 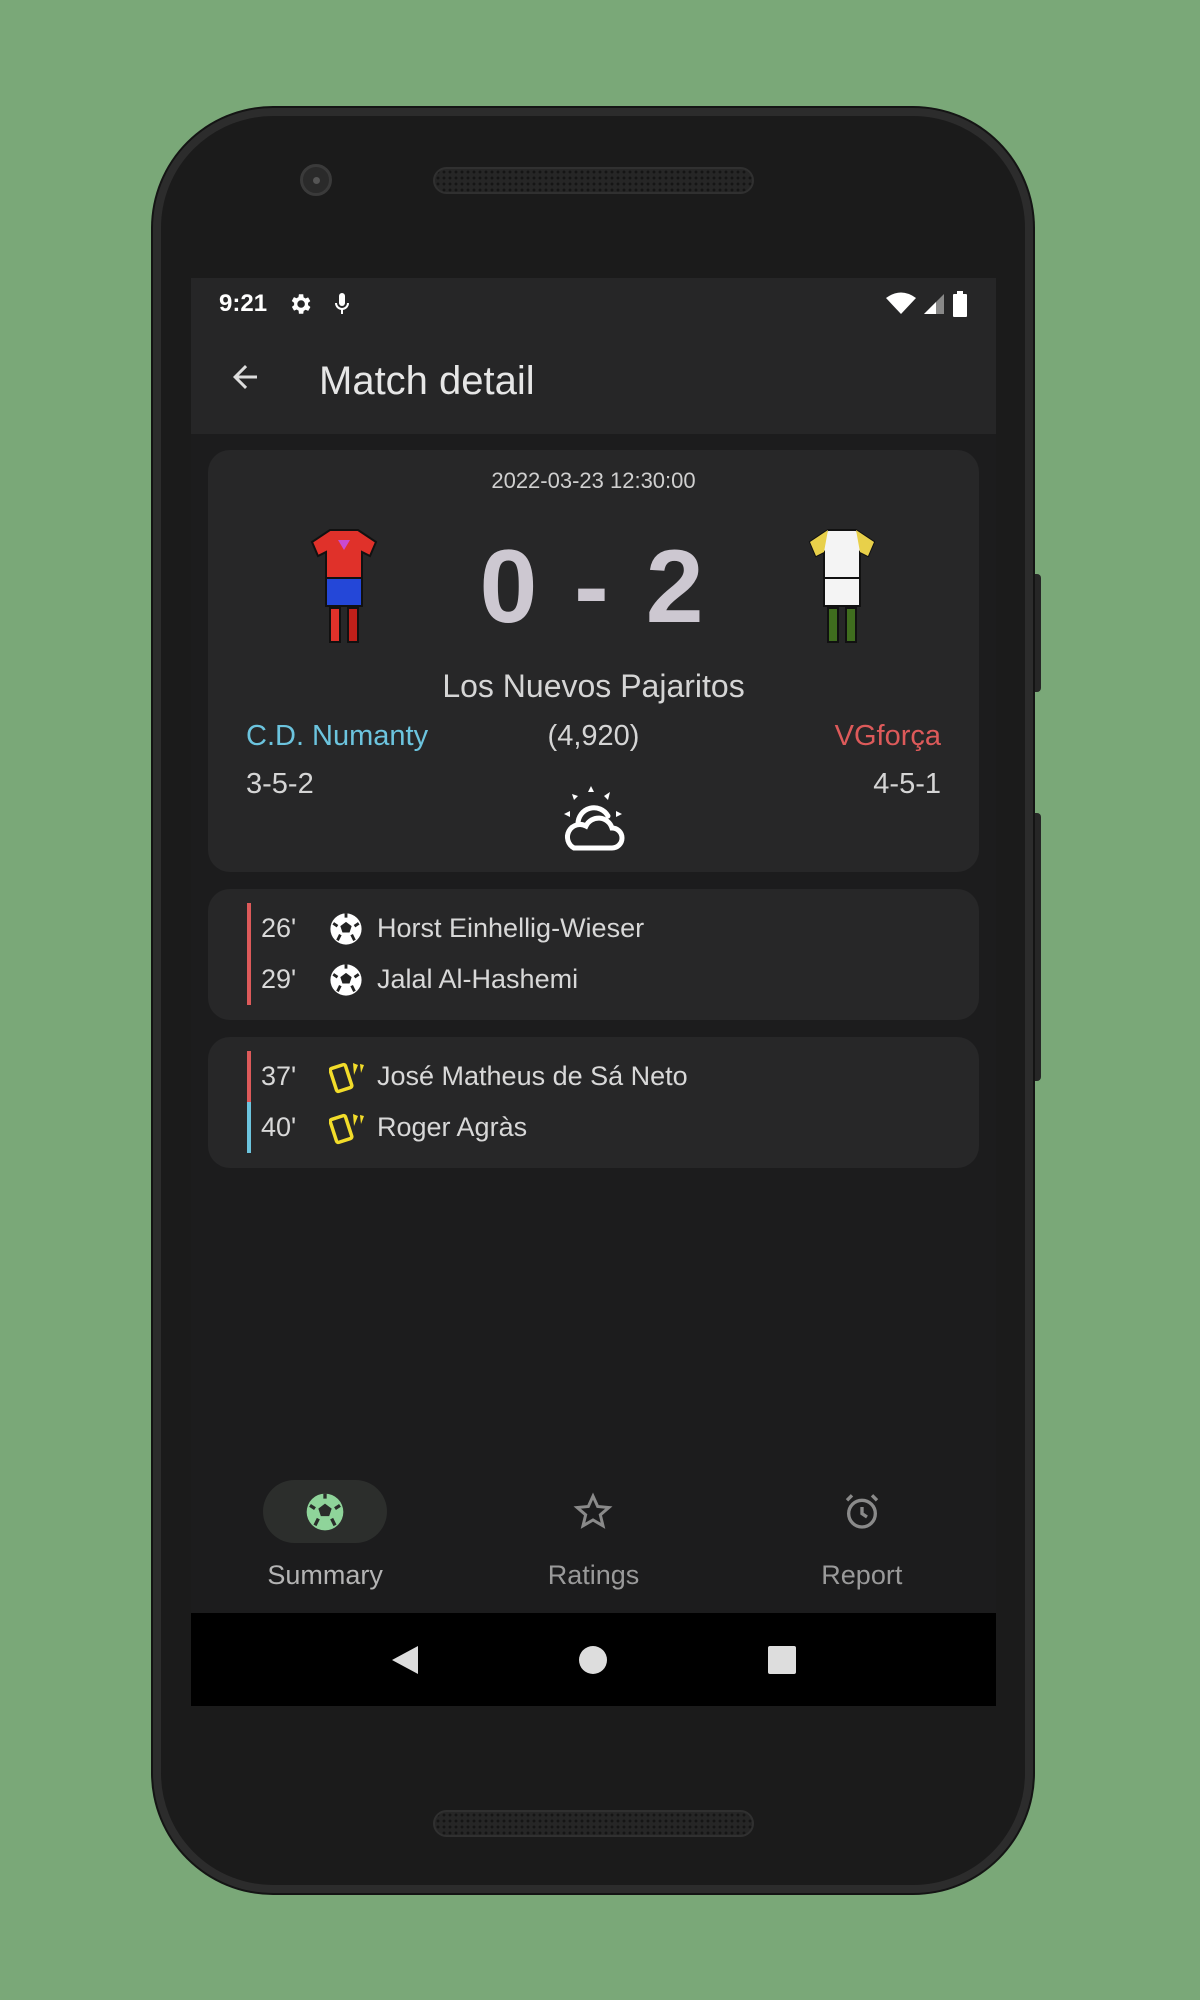 What do you see at coordinates (511, 928) in the screenshot?
I see `event-player: Horst Einhellig-Wieser` at bounding box center [511, 928].